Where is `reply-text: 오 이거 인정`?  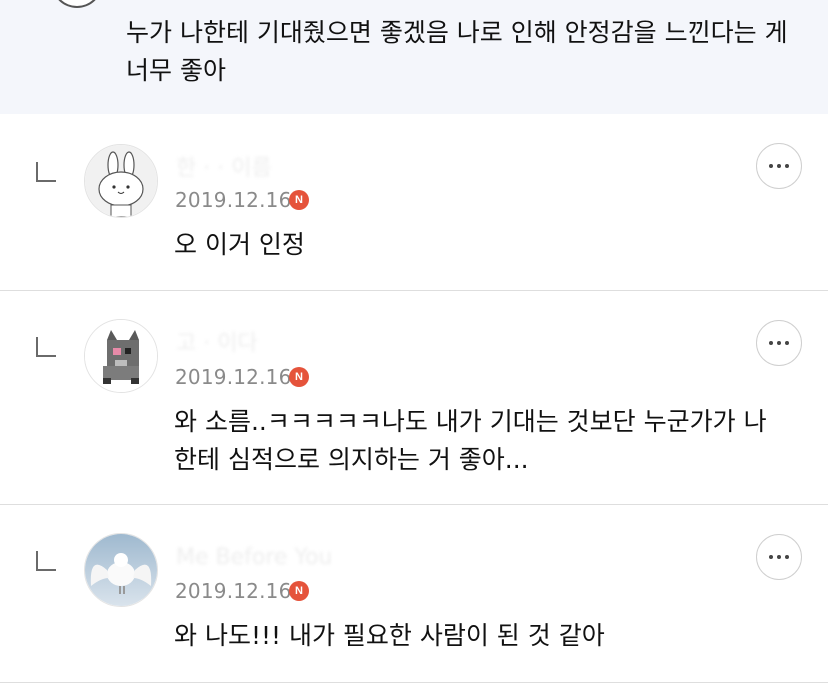
reply-text: 오 이거 인정 is located at coordinates (239, 244).